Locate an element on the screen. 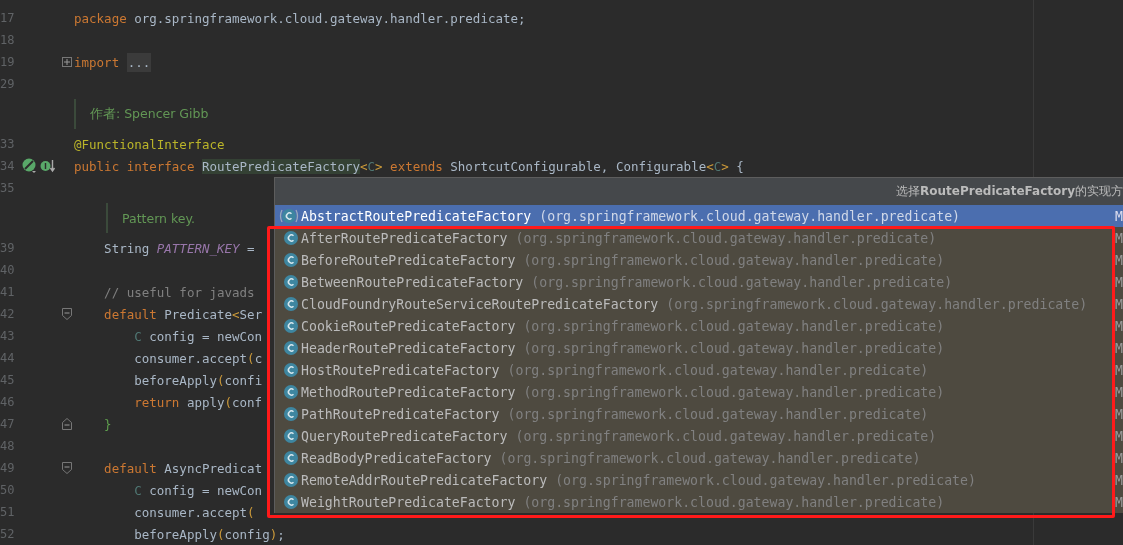 Image resolution: width=1123 pixels, height=545 pixels. line-number: 45 is located at coordinates (8, 380).